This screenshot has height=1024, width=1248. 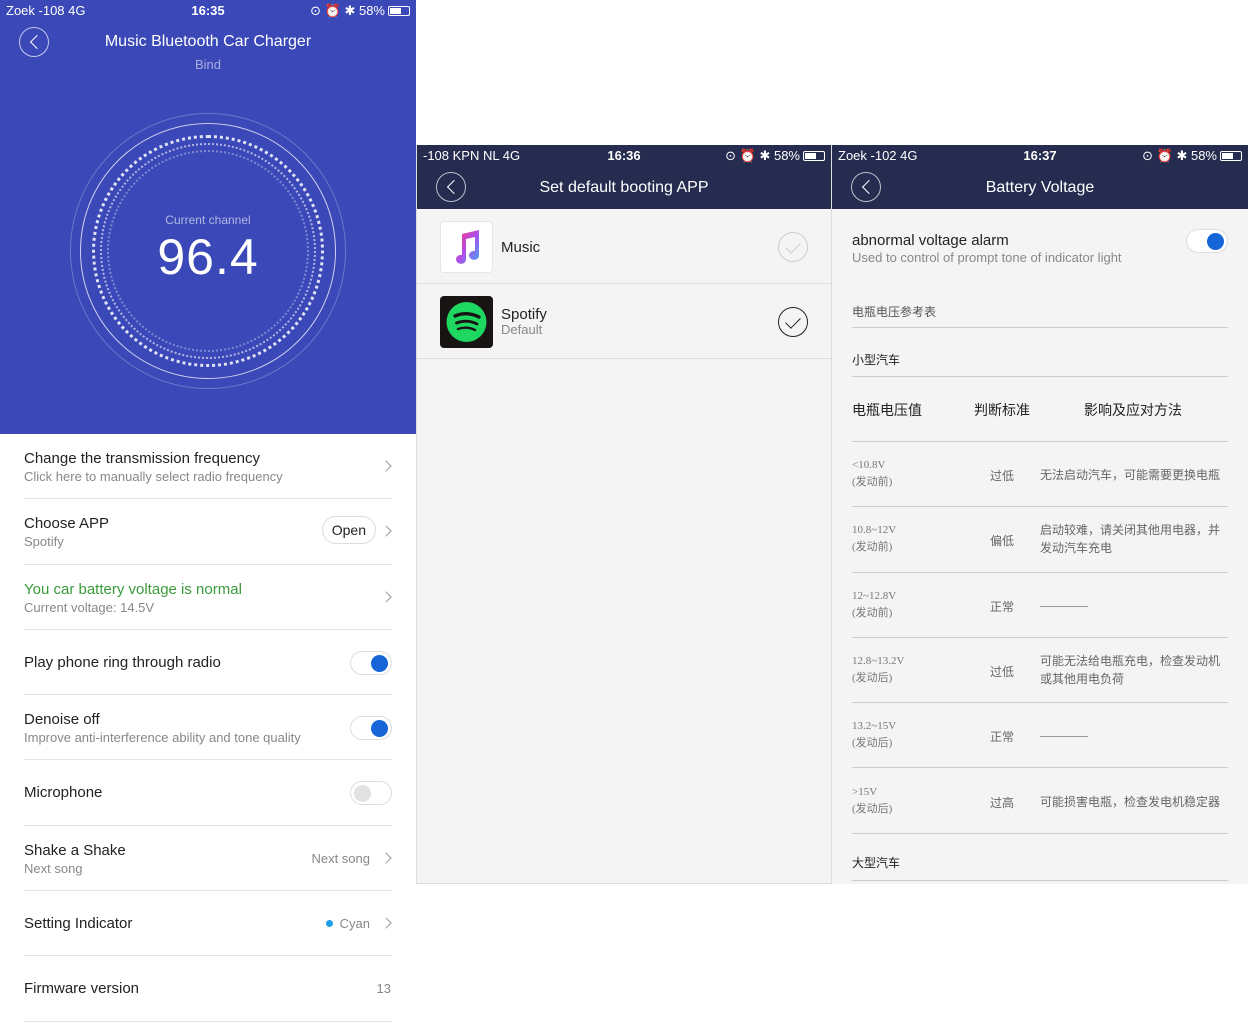 I want to click on app-name: Music, so click(x=521, y=247).